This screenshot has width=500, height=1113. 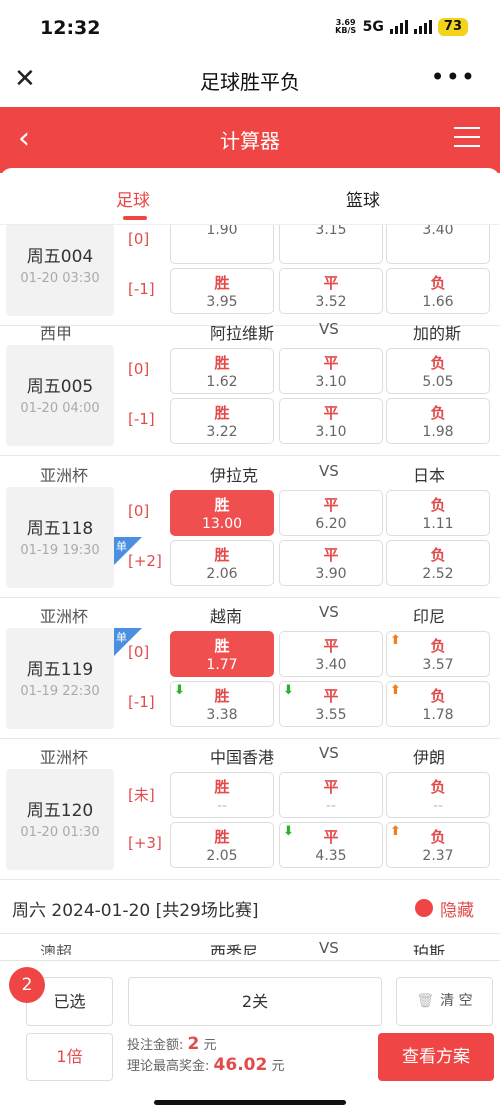 I want to click on odds-cell-lose: 负 1.11, so click(x=438, y=513).